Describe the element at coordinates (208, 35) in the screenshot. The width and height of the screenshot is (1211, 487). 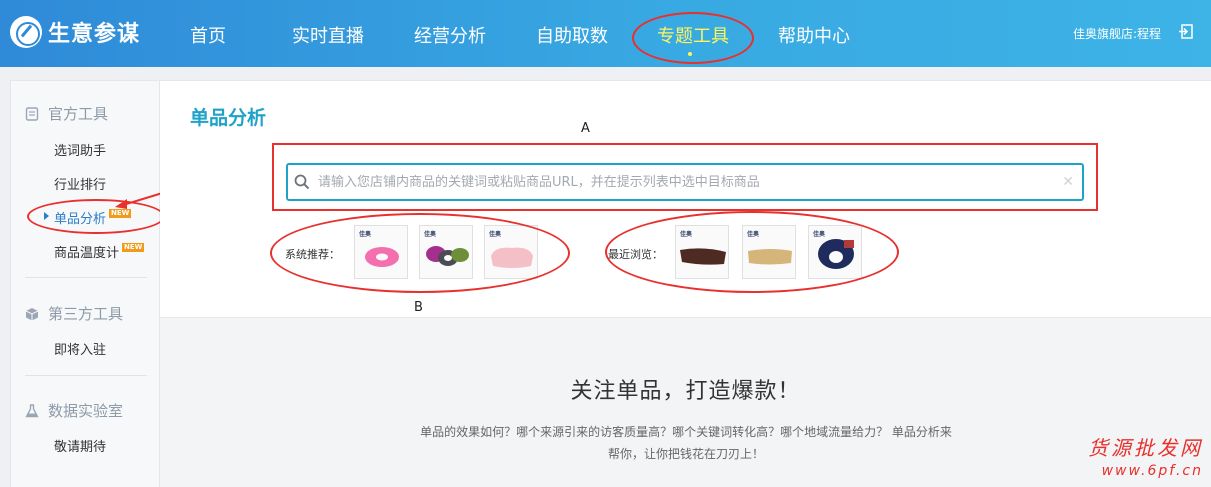
I see `nav-item-home: 首页` at that location.